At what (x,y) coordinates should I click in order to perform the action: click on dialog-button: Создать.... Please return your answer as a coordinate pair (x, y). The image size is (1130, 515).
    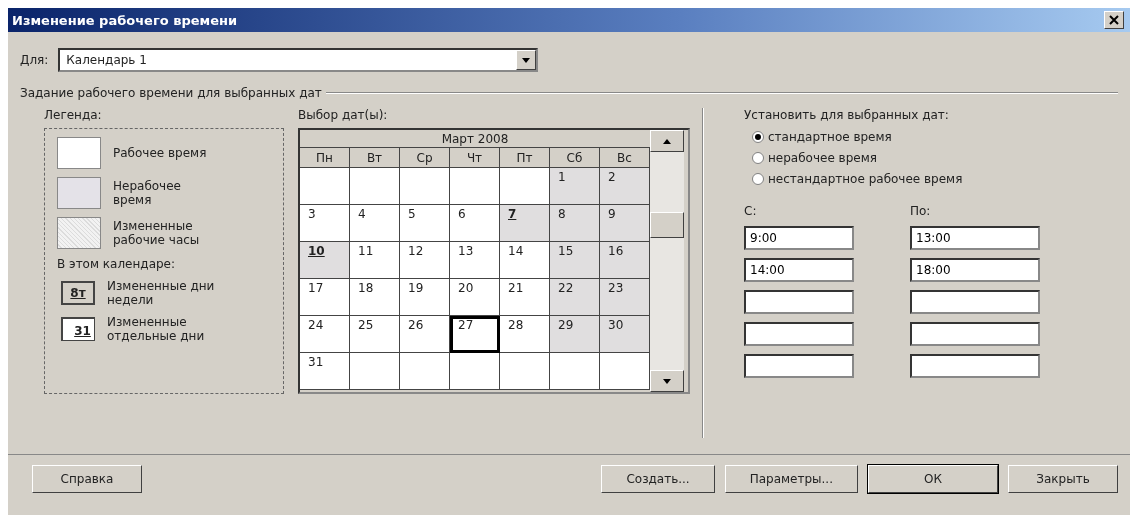
    Looking at the image, I should click on (658, 479).